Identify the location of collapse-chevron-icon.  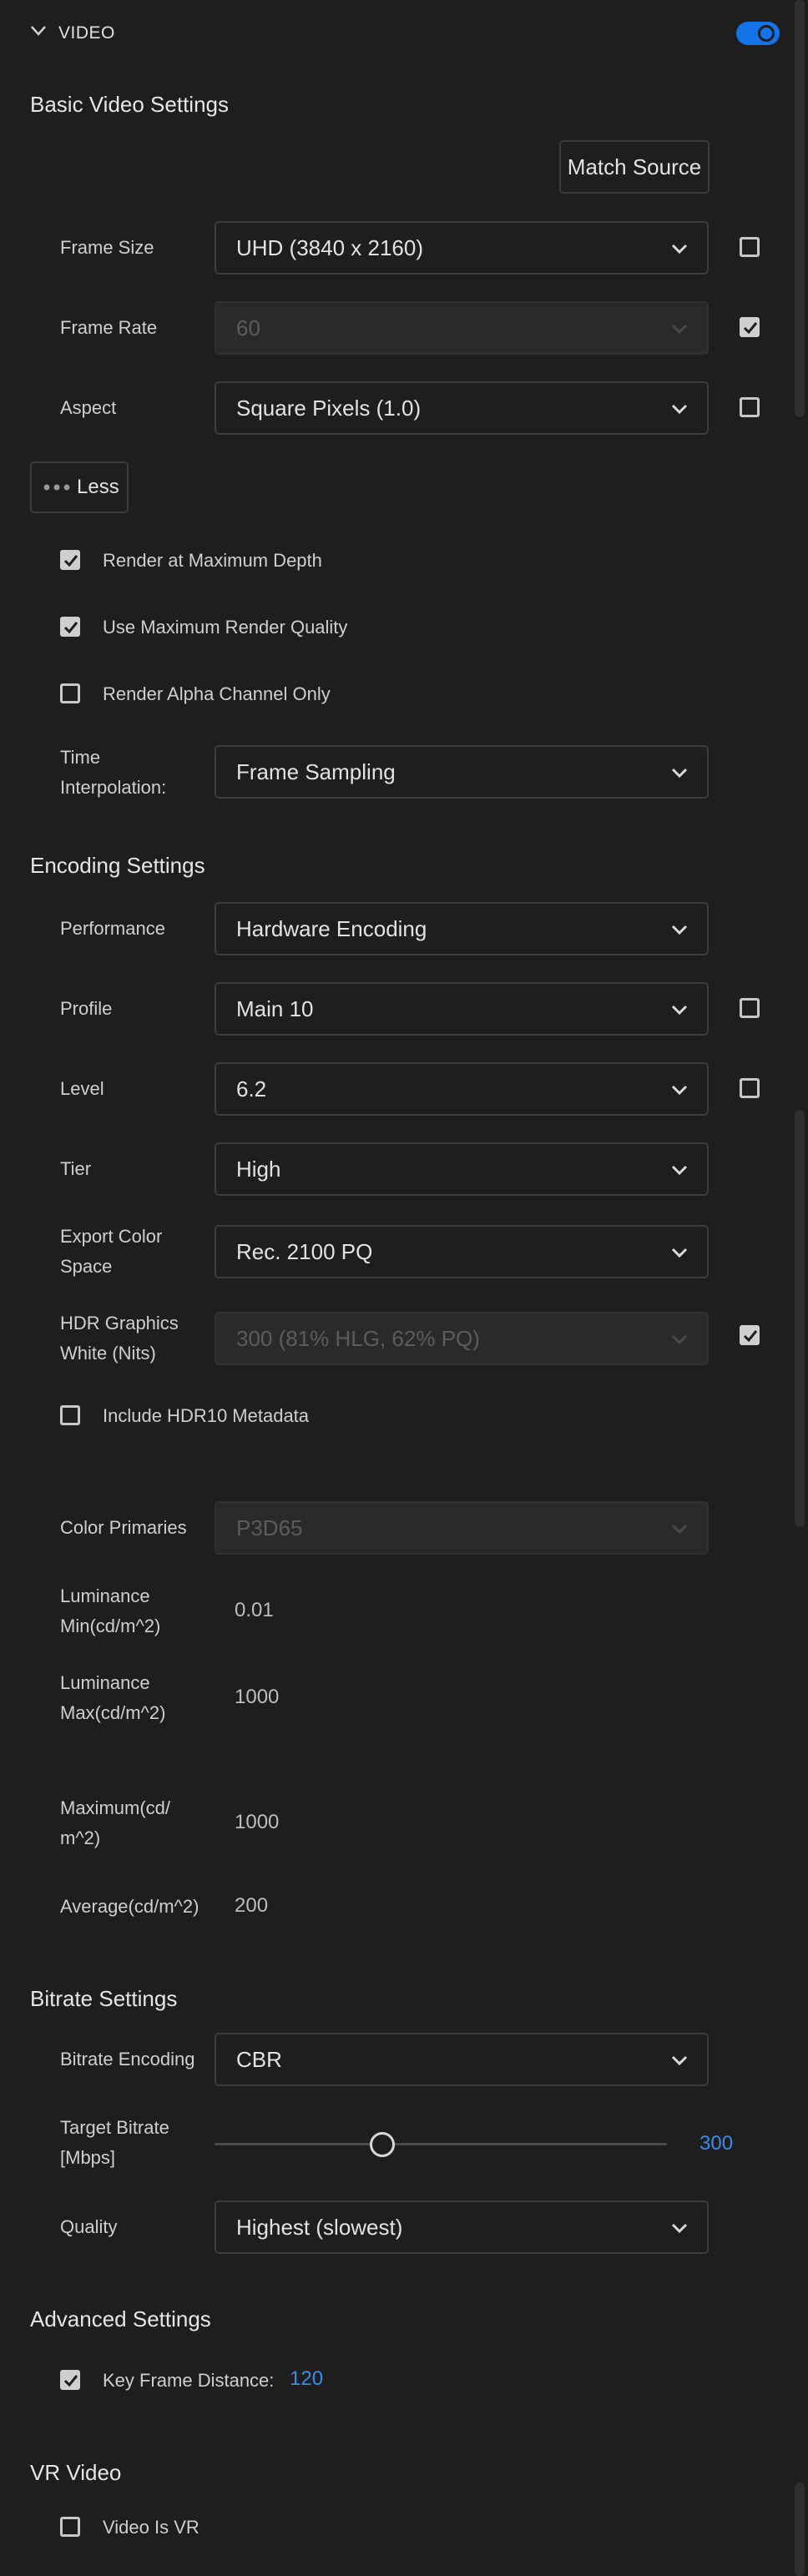
(38, 31).